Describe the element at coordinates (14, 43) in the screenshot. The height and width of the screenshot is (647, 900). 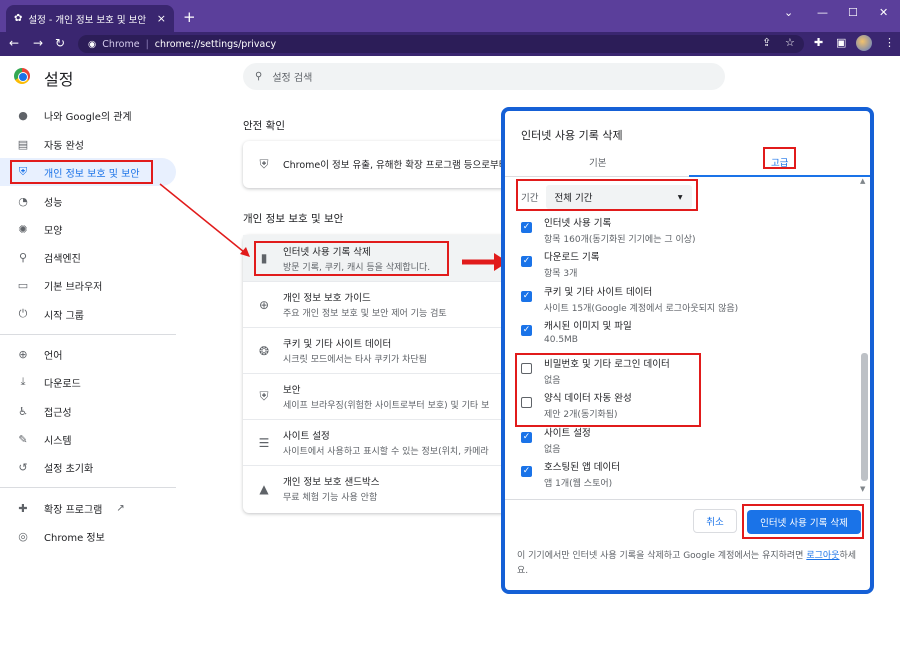
I see `back-icon: ←` at that location.